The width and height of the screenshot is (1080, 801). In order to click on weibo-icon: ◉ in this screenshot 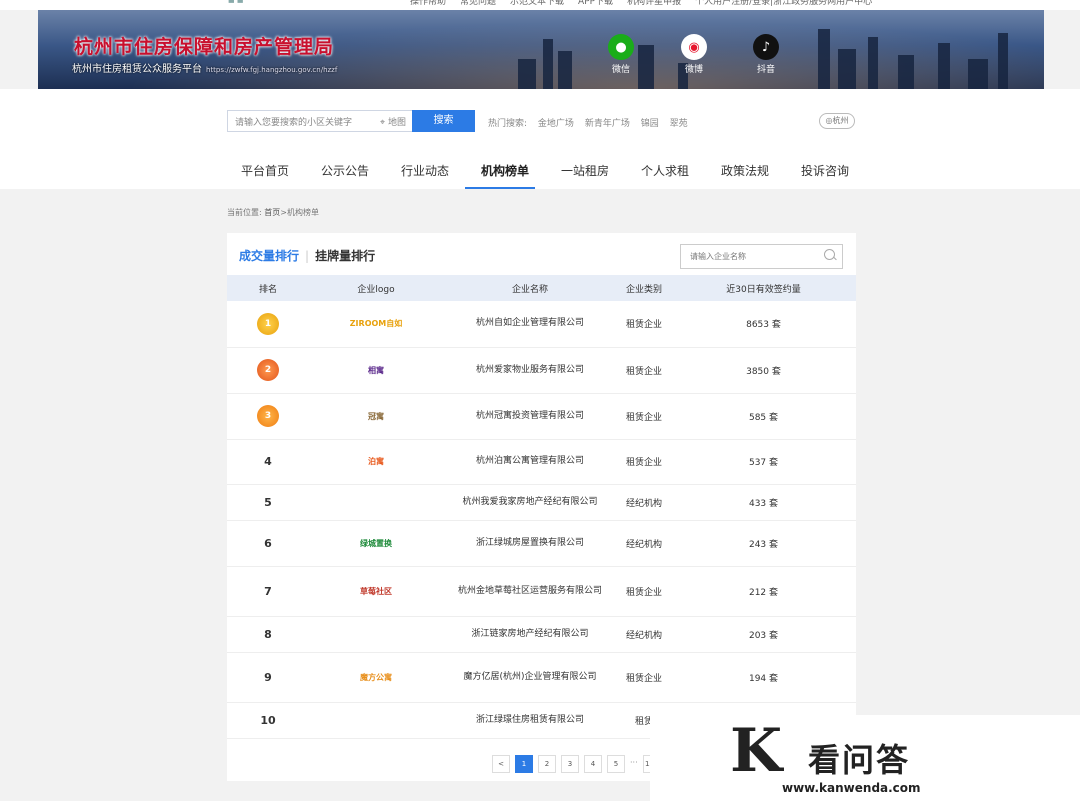, I will do `click(694, 47)`.